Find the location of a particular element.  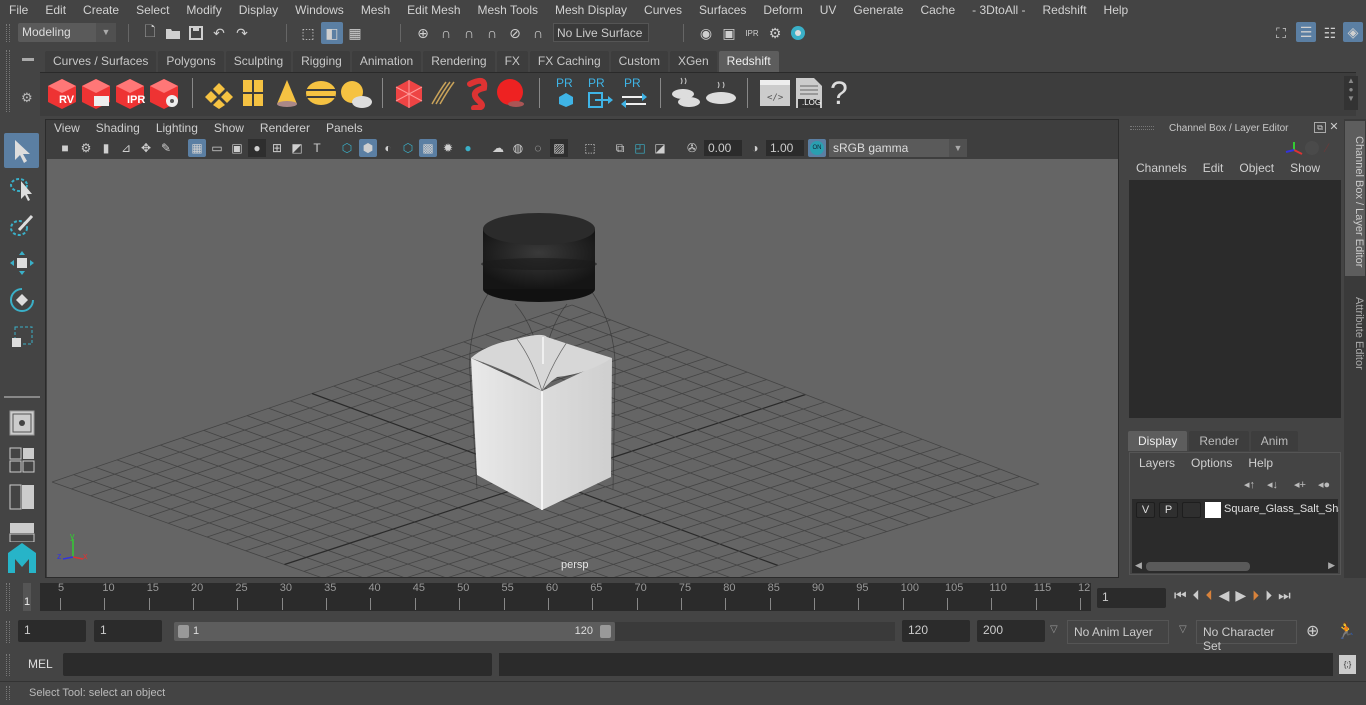

menu-deform: Deform is located at coordinates (782, 10).